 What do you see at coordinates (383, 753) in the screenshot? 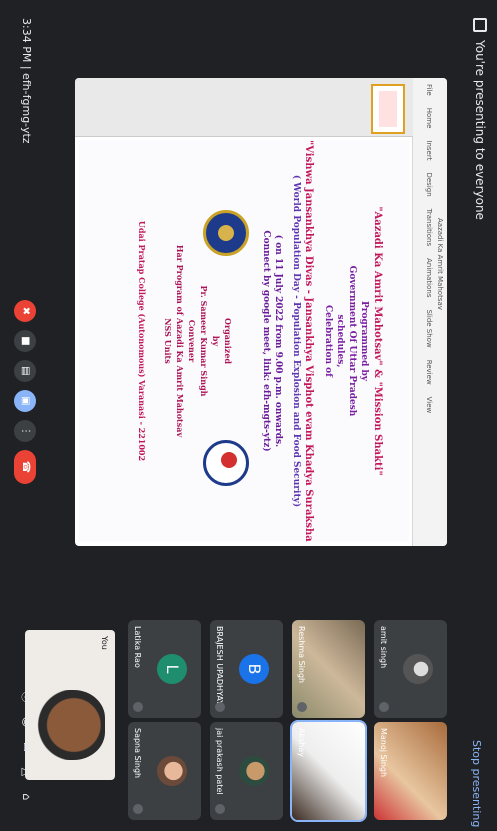
I see `participant-name: Manoj Singh` at bounding box center [383, 753].